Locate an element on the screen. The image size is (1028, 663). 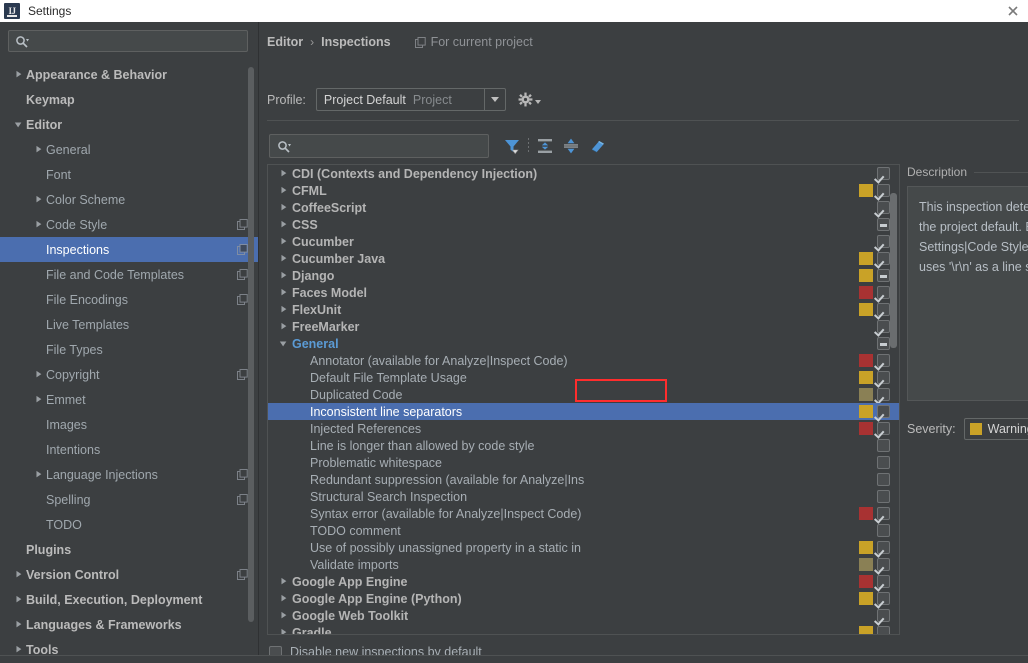
sidebar-item-font: Font is located at coordinates (129, 174).